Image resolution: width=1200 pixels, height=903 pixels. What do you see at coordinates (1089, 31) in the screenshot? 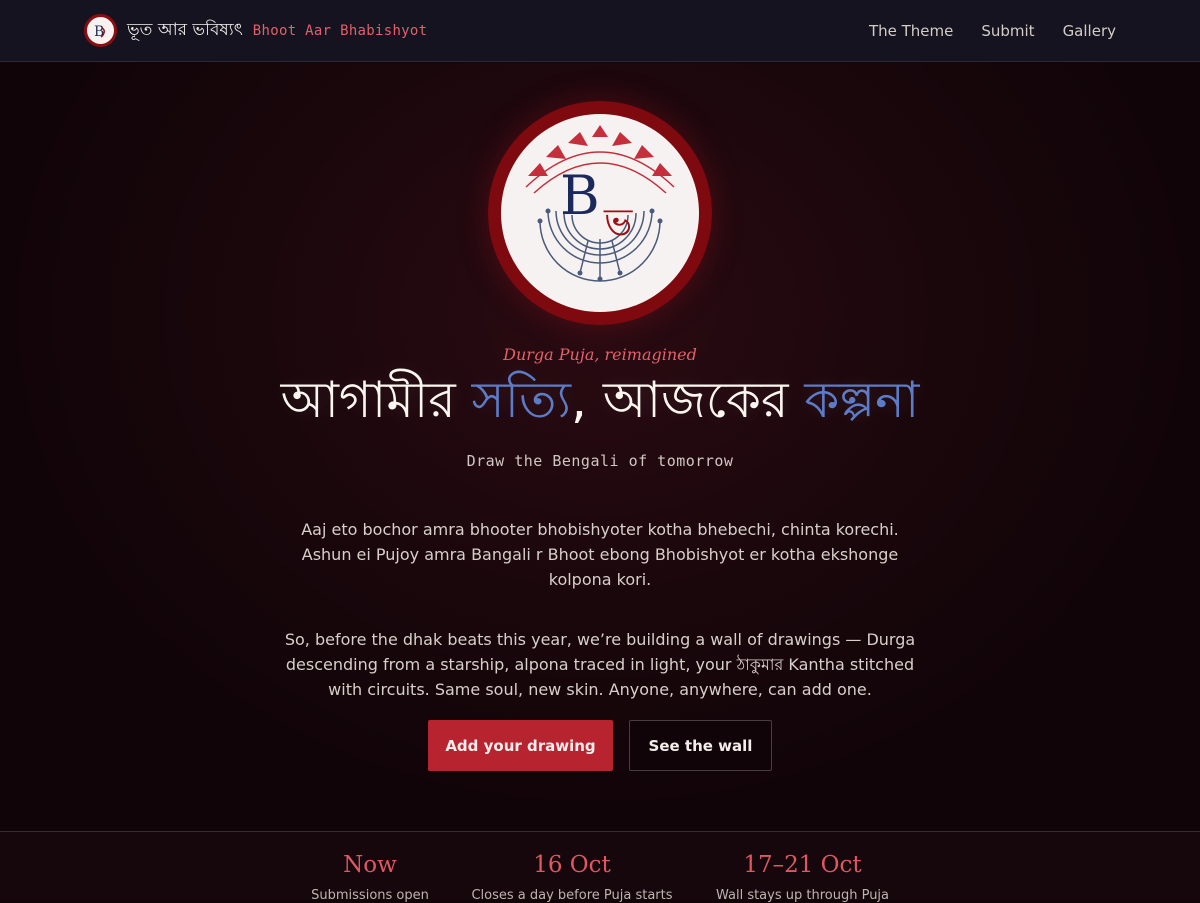
I see `nav-link-gallery: Gallery` at bounding box center [1089, 31].